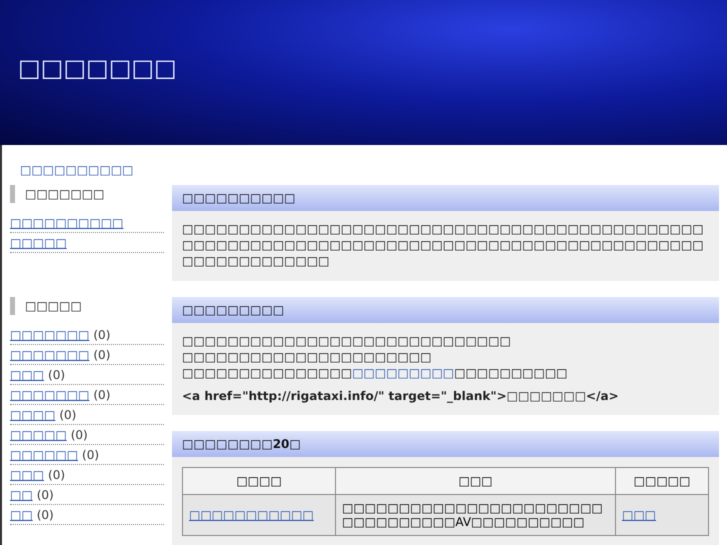  Describe the element at coordinates (67, 223) in the screenshot. I see `sidebar-link: □□□□□□□□□□` at that location.